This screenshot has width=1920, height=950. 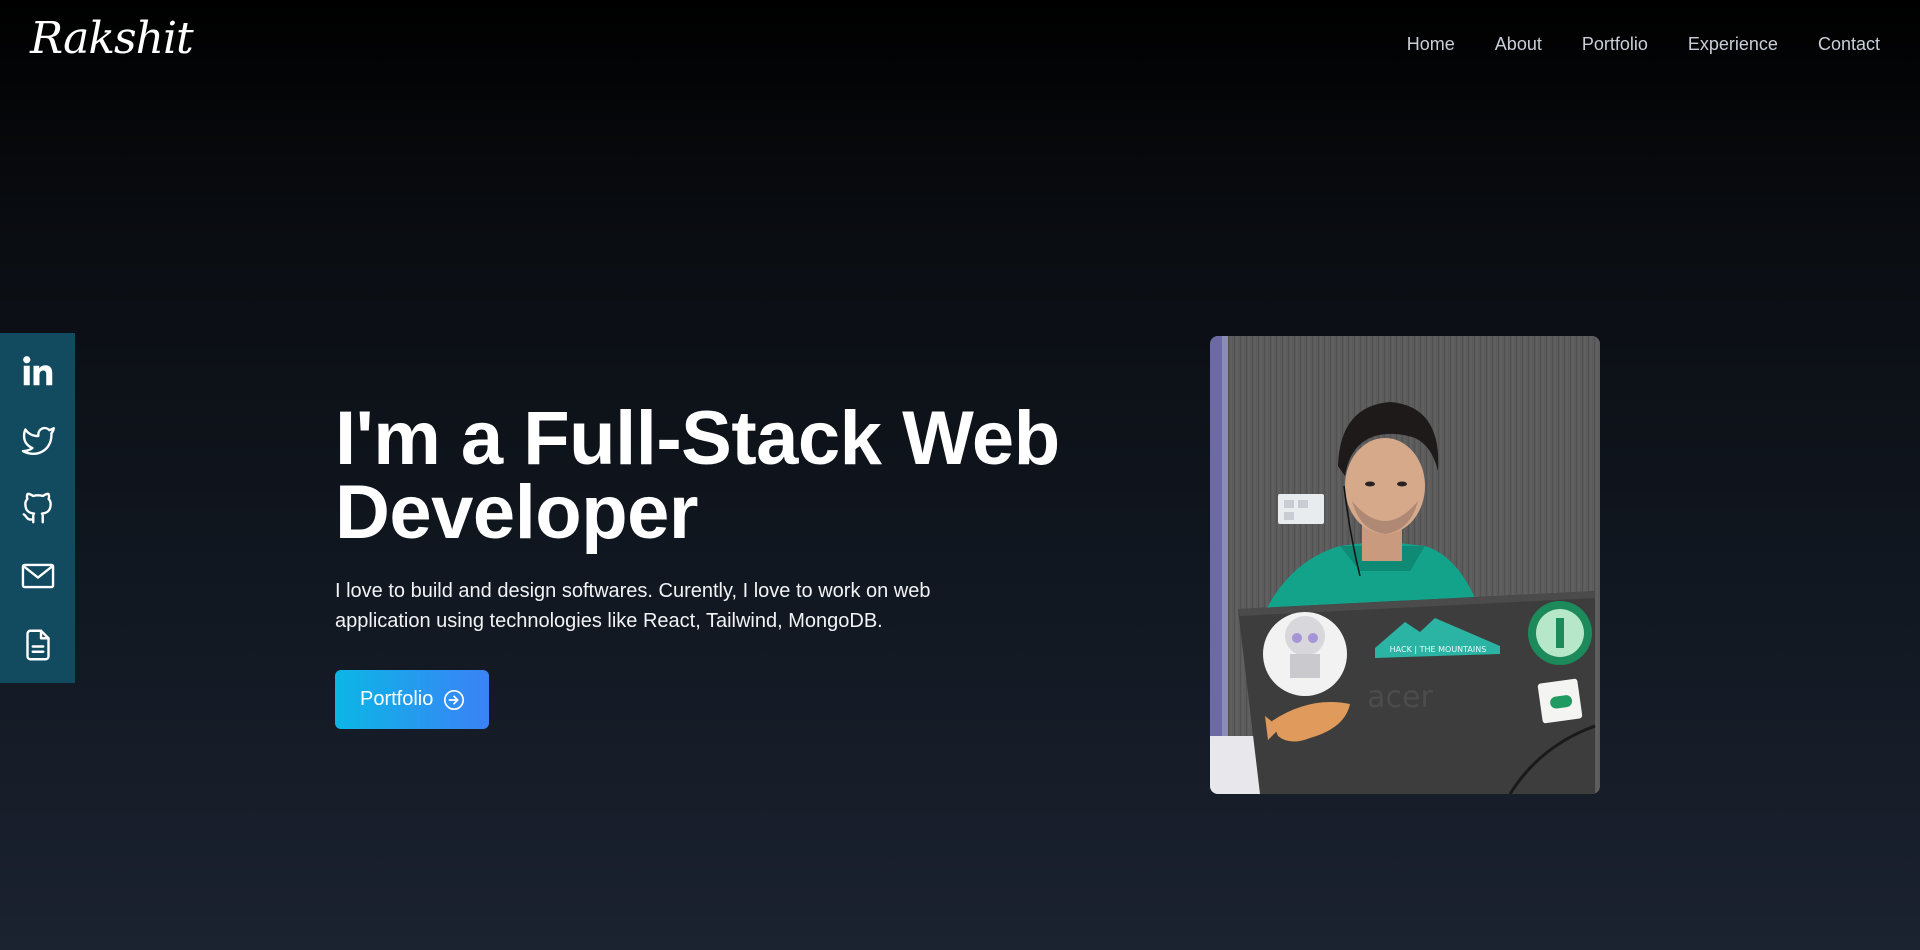 I want to click on email-link, so click(x=38, y=576).